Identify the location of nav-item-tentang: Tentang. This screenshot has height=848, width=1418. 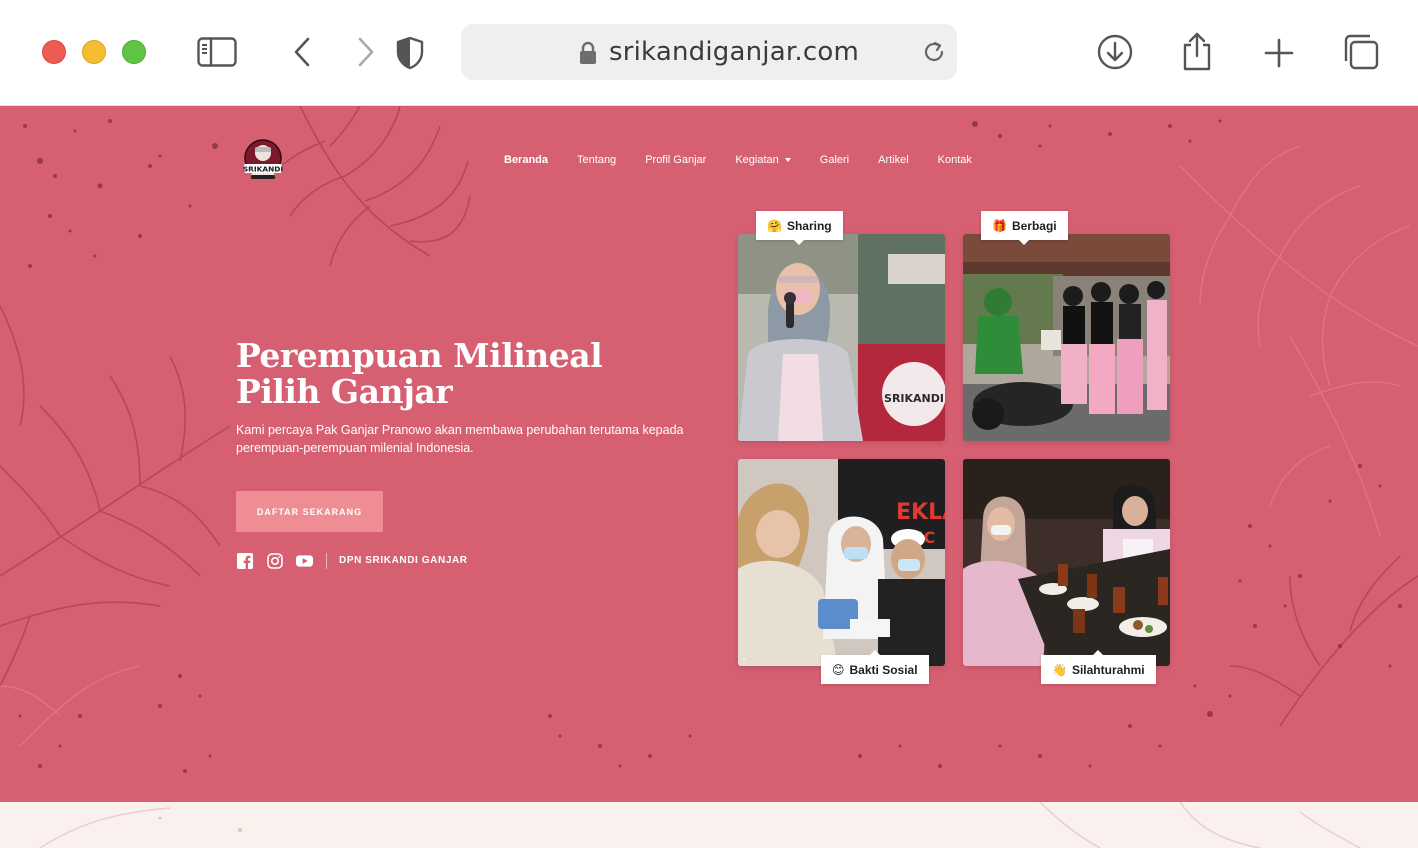
(596, 160).